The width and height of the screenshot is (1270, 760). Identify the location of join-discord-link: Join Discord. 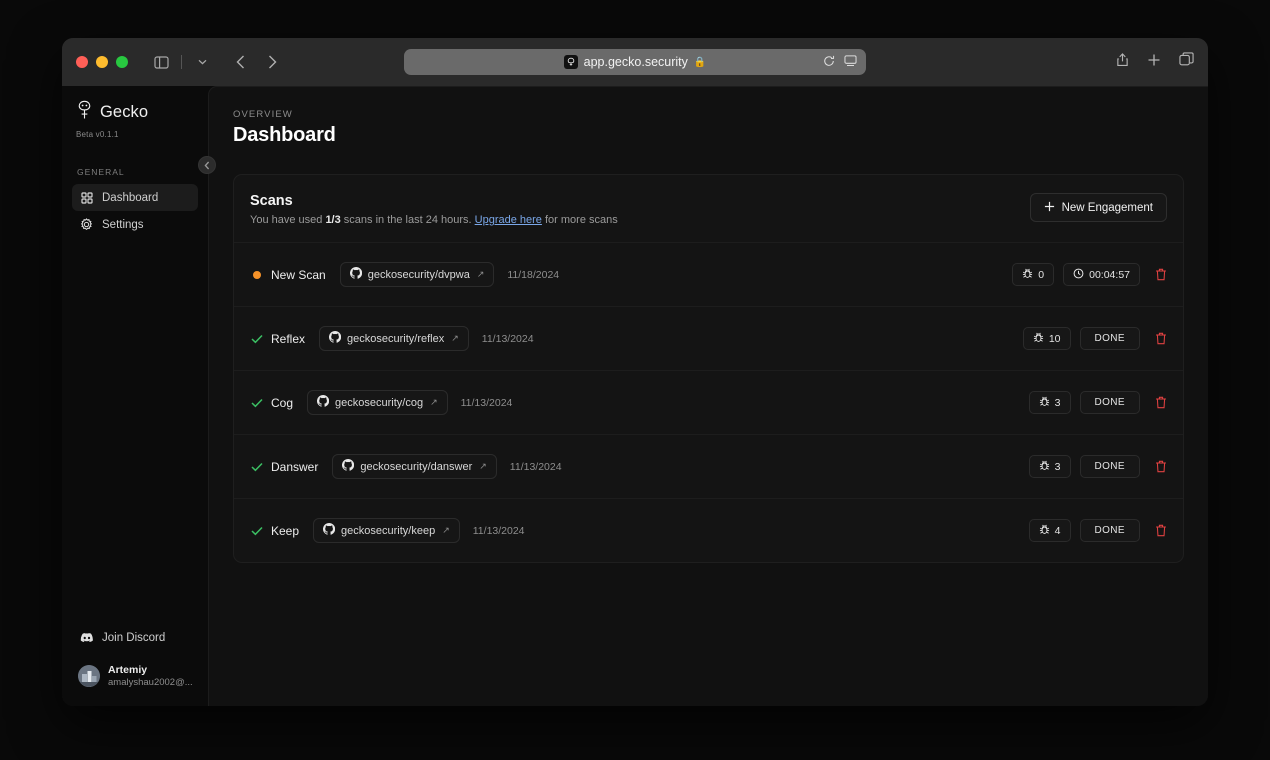
(135, 638).